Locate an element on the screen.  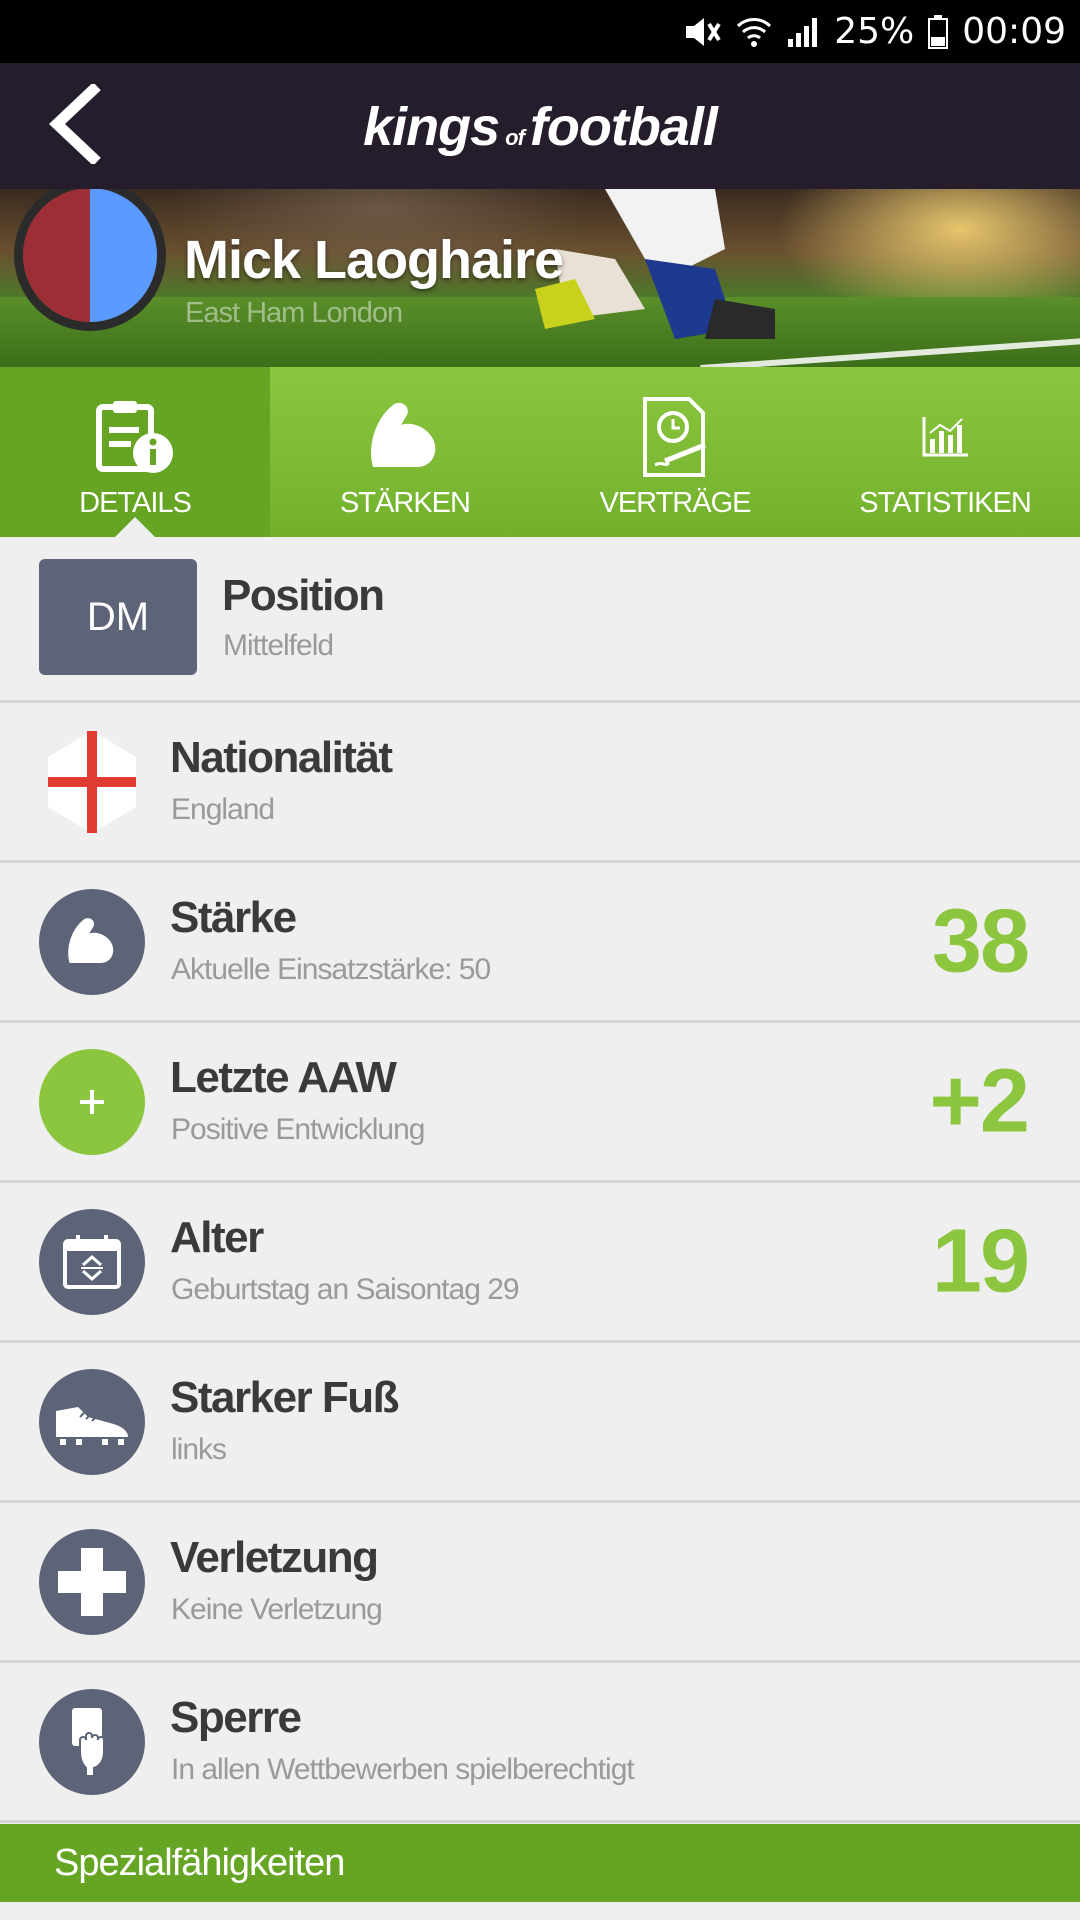
detail-row-position: DM Position Mittelfeld is located at coordinates (540, 620).